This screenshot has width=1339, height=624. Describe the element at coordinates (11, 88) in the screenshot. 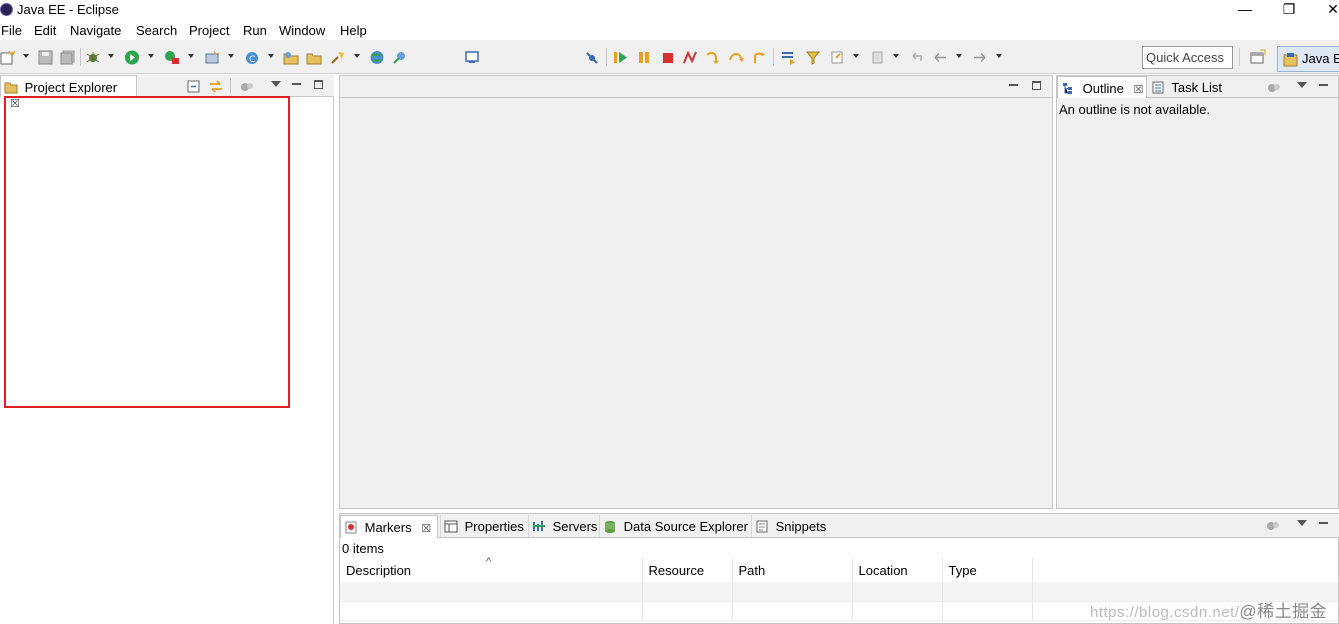

I see `project-folder-icon` at that location.